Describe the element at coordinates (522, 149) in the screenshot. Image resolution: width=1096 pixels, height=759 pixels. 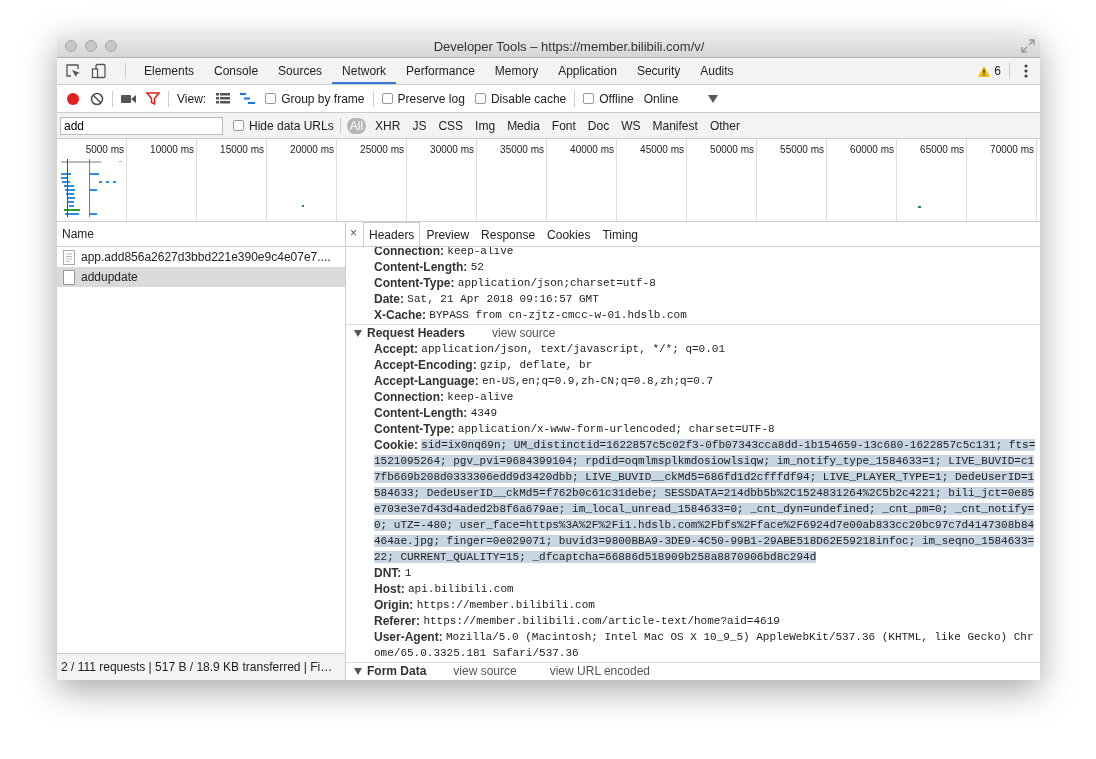
I see `time-tick-label: 35000 ms` at that location.